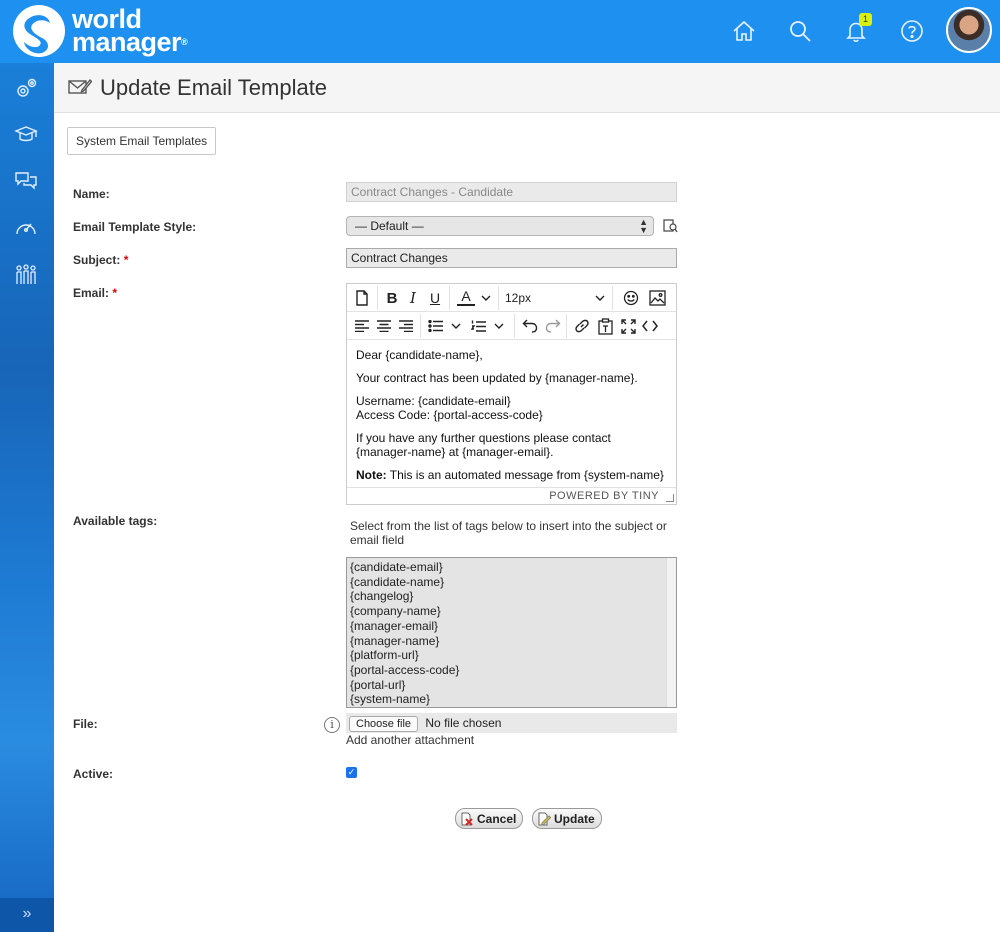  What do you see at coordinates (511, 670) in the screenshot?
I see `tag-option: {portal-access-code}` at bounding box center [511, 670].